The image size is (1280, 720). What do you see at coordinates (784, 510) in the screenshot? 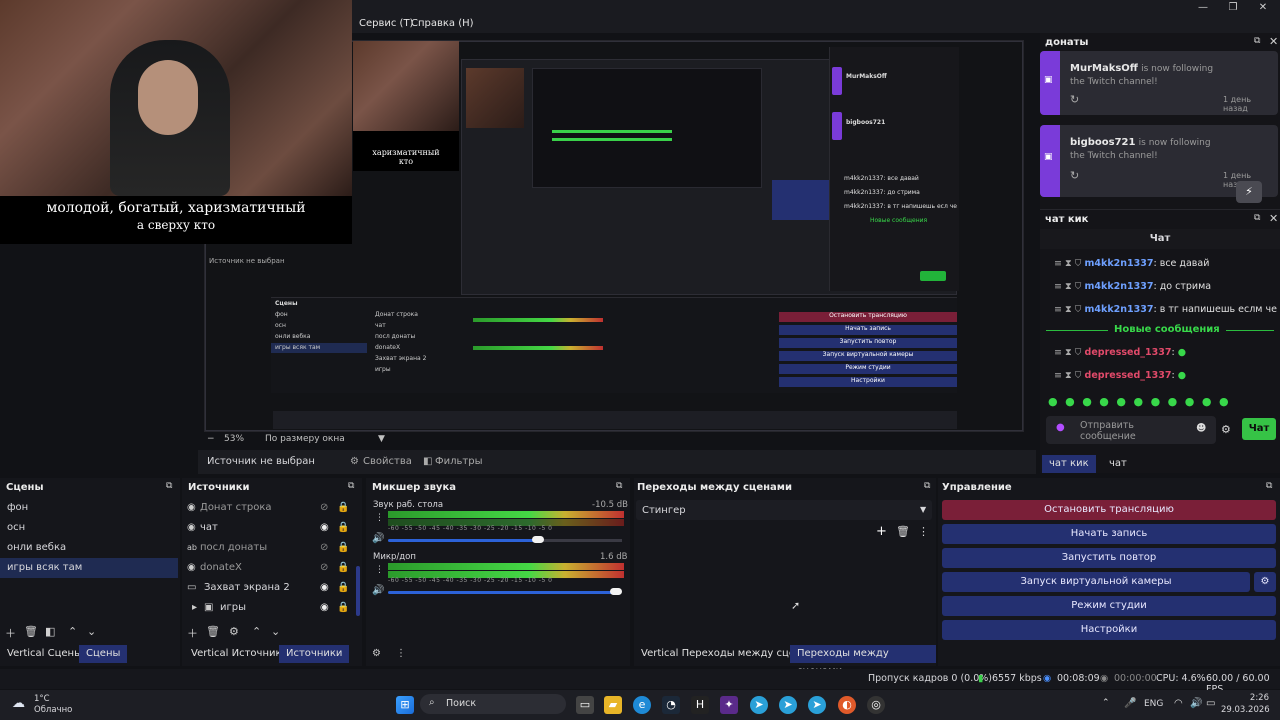
I see `transition-select: Стингер ▼` at bounding box center [784, 510].